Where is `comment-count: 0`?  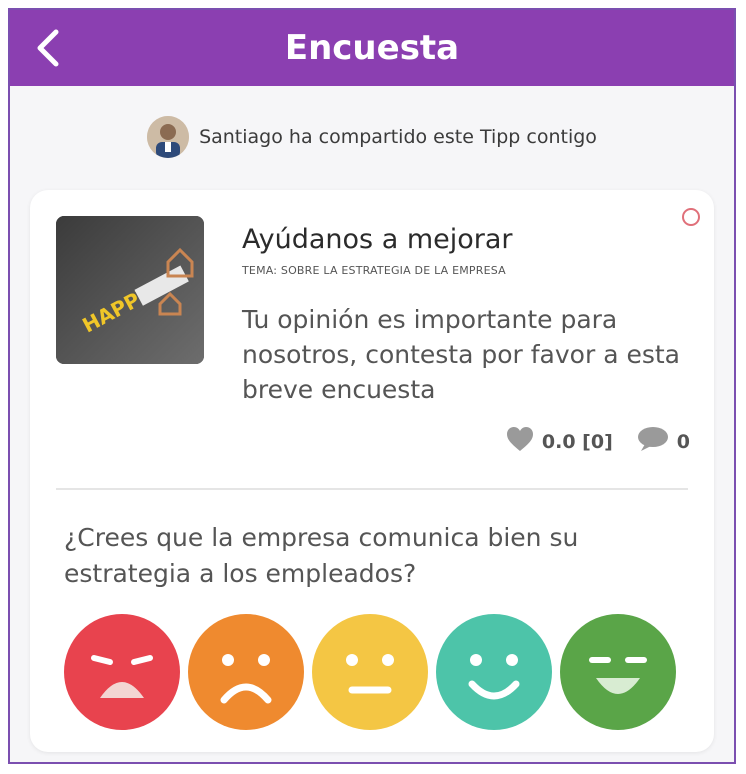
comment-count: 0 is located at coordinates (683, 441).